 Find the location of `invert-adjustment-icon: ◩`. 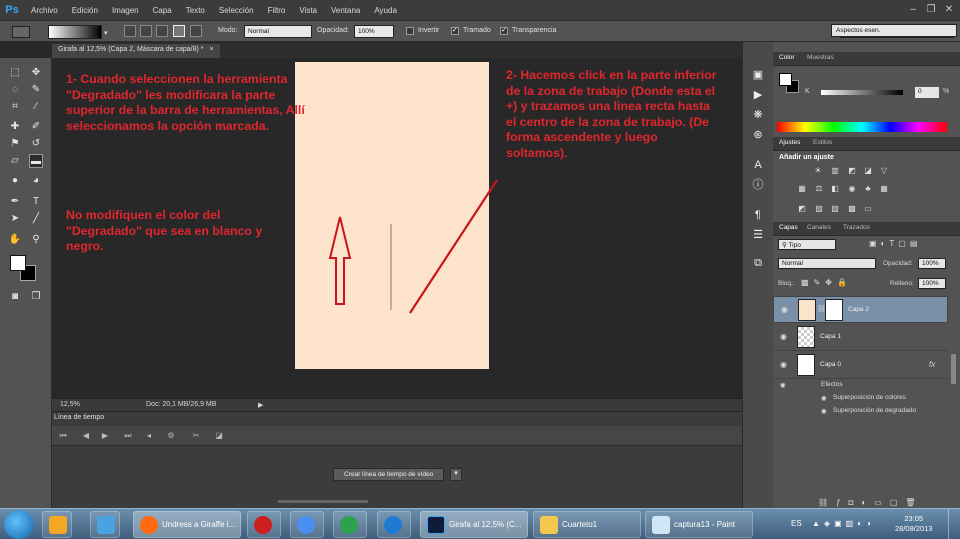

invert-adjustment-icon: ◩ is located at coordinates (802, 209).